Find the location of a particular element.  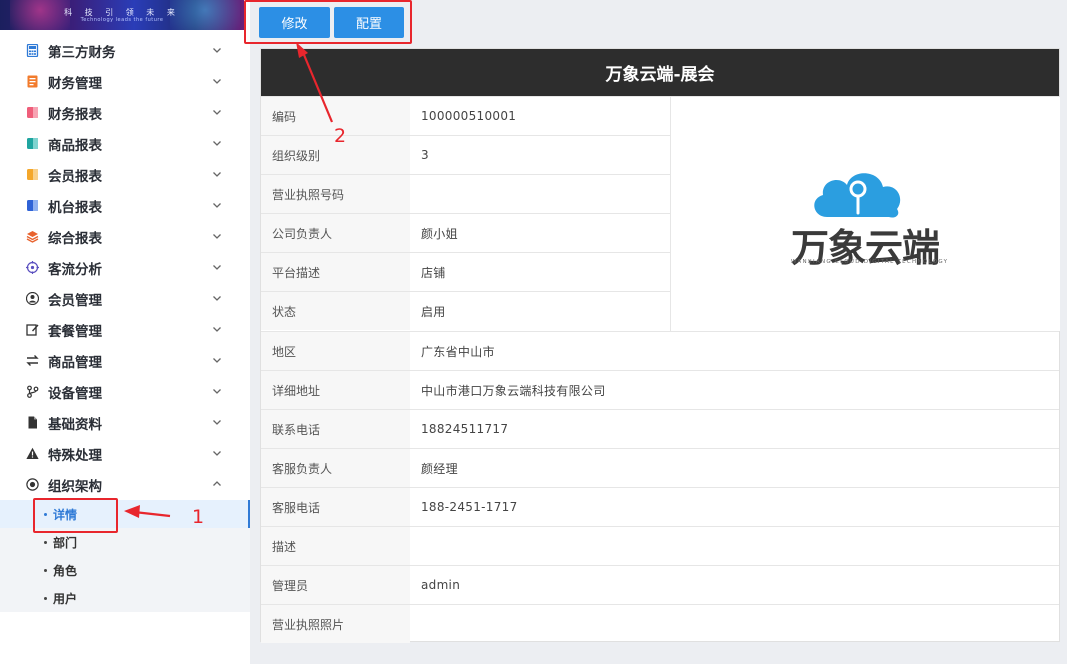

annotation-number-1: 1 is located at coordinates (198, 517).